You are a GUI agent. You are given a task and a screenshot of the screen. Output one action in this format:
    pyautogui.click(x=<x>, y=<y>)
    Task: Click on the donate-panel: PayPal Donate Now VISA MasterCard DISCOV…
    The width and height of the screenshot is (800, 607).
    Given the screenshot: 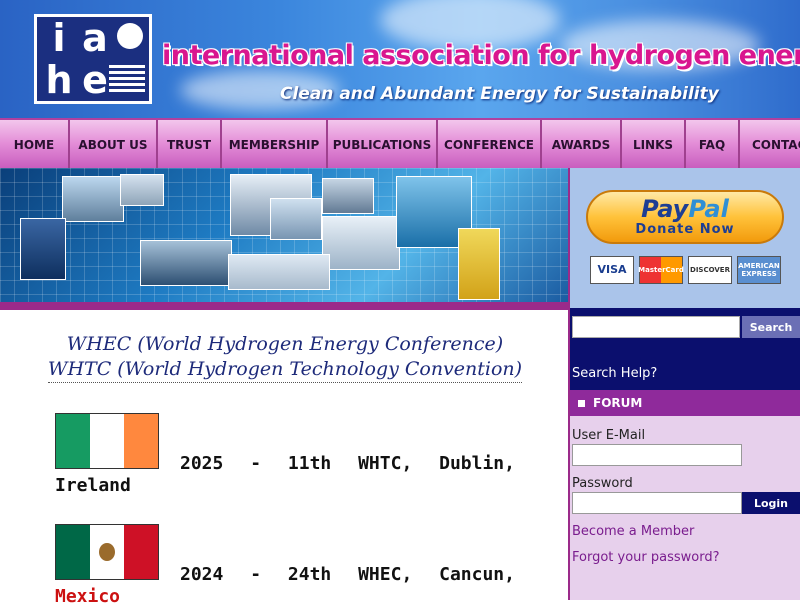 What is the action you would take?
    pyautogui.click(x=685, y=238)
    